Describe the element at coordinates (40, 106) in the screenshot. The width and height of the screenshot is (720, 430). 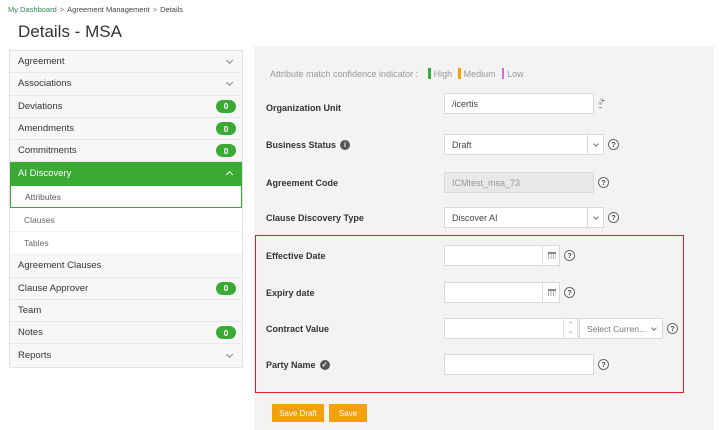
I see `sidebar-item-label: Deviations` at that location.